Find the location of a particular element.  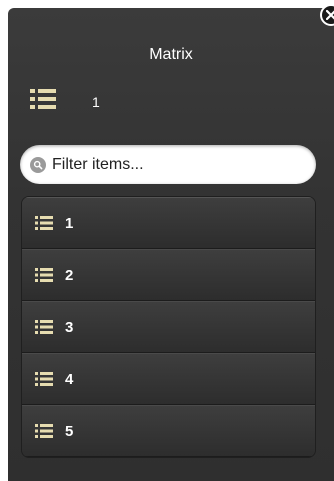

list-item-label: 3 is located at coordinates (69, 327).